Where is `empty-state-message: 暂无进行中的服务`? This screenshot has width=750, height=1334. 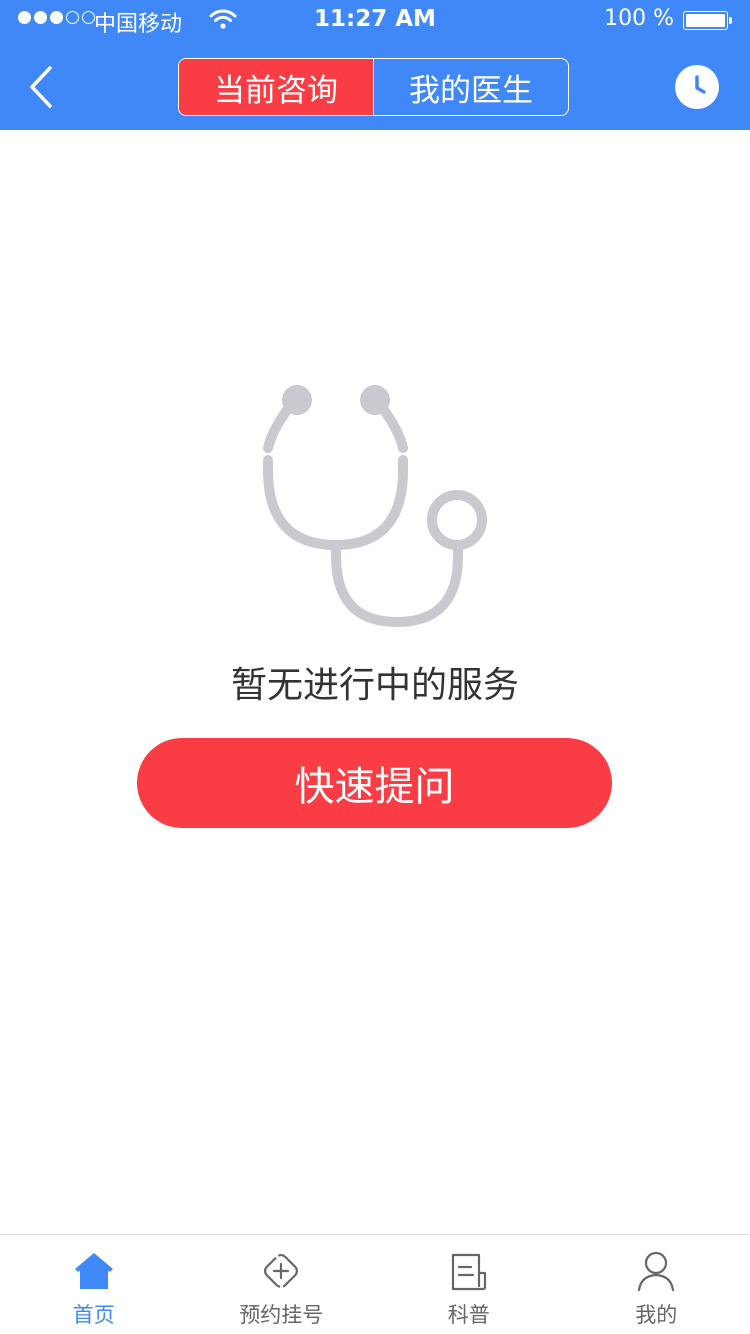
empty-state-message: 暂无进行中的服务 is located at coordinates (374, 685).